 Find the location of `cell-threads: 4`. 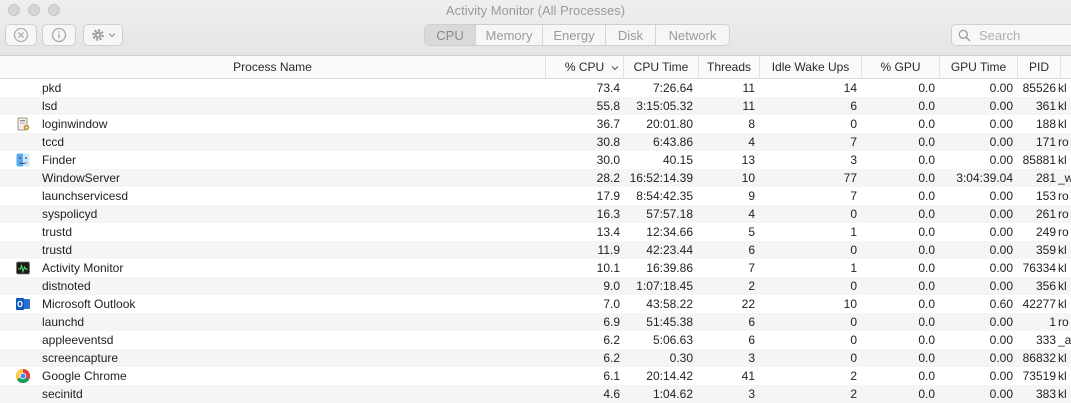

cell-threads: 4 is located at coordinates (751, 142).